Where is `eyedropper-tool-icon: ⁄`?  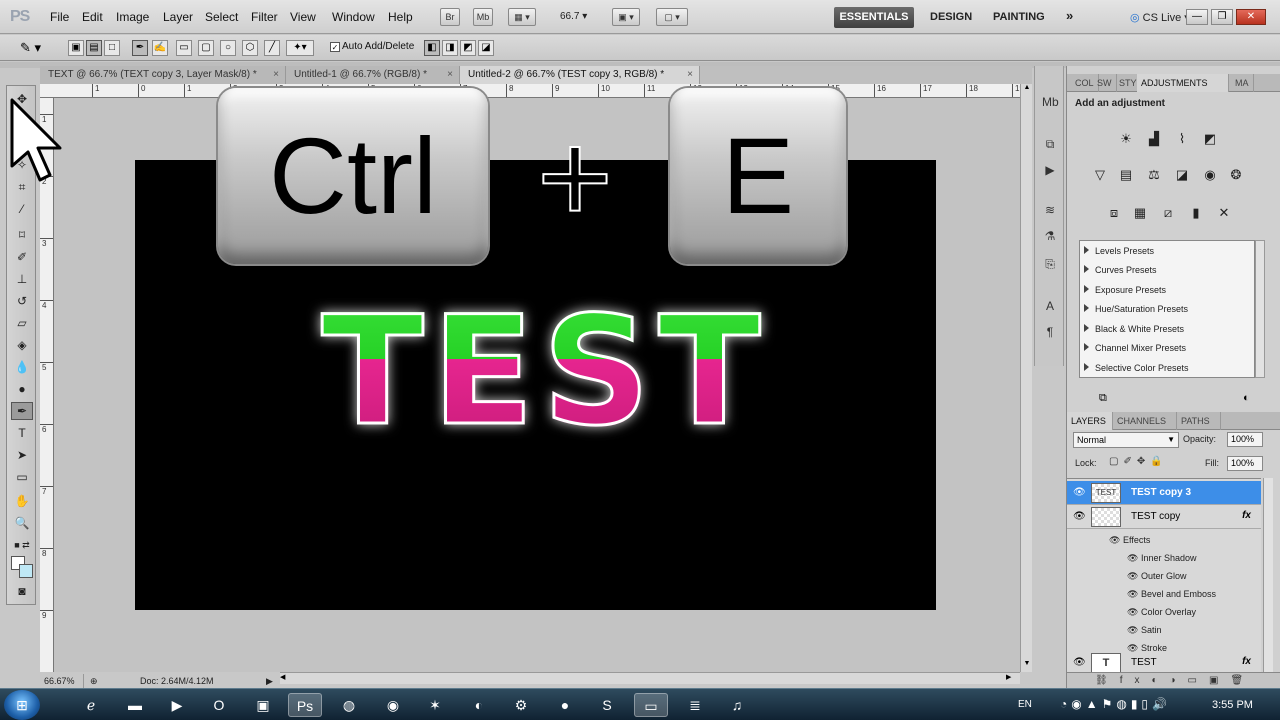
eyedropper-tool-icon: ⁄ is located at coordinates (22, 209).